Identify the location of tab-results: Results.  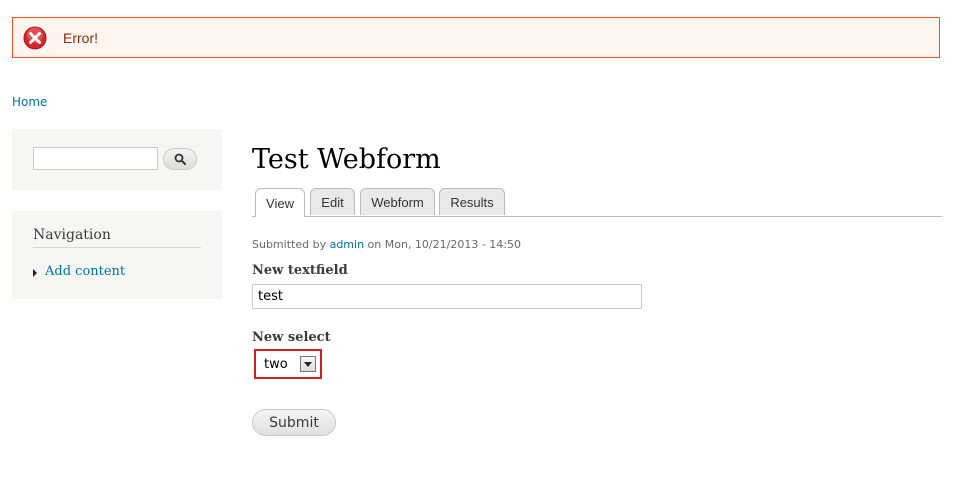
(472, 201).